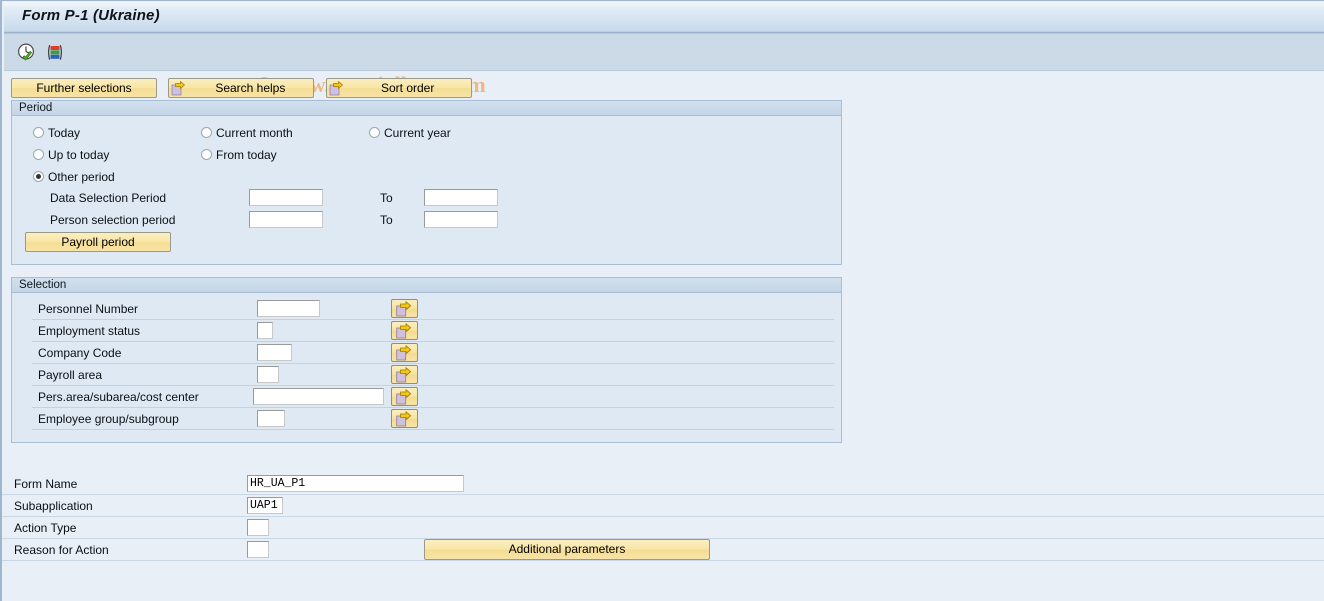 Image resolution: width=1324 pixels, height=601 pixels. Describe the element at coordinates (268, 374) in the screenshot. I see `payroll-area-input` at that location.